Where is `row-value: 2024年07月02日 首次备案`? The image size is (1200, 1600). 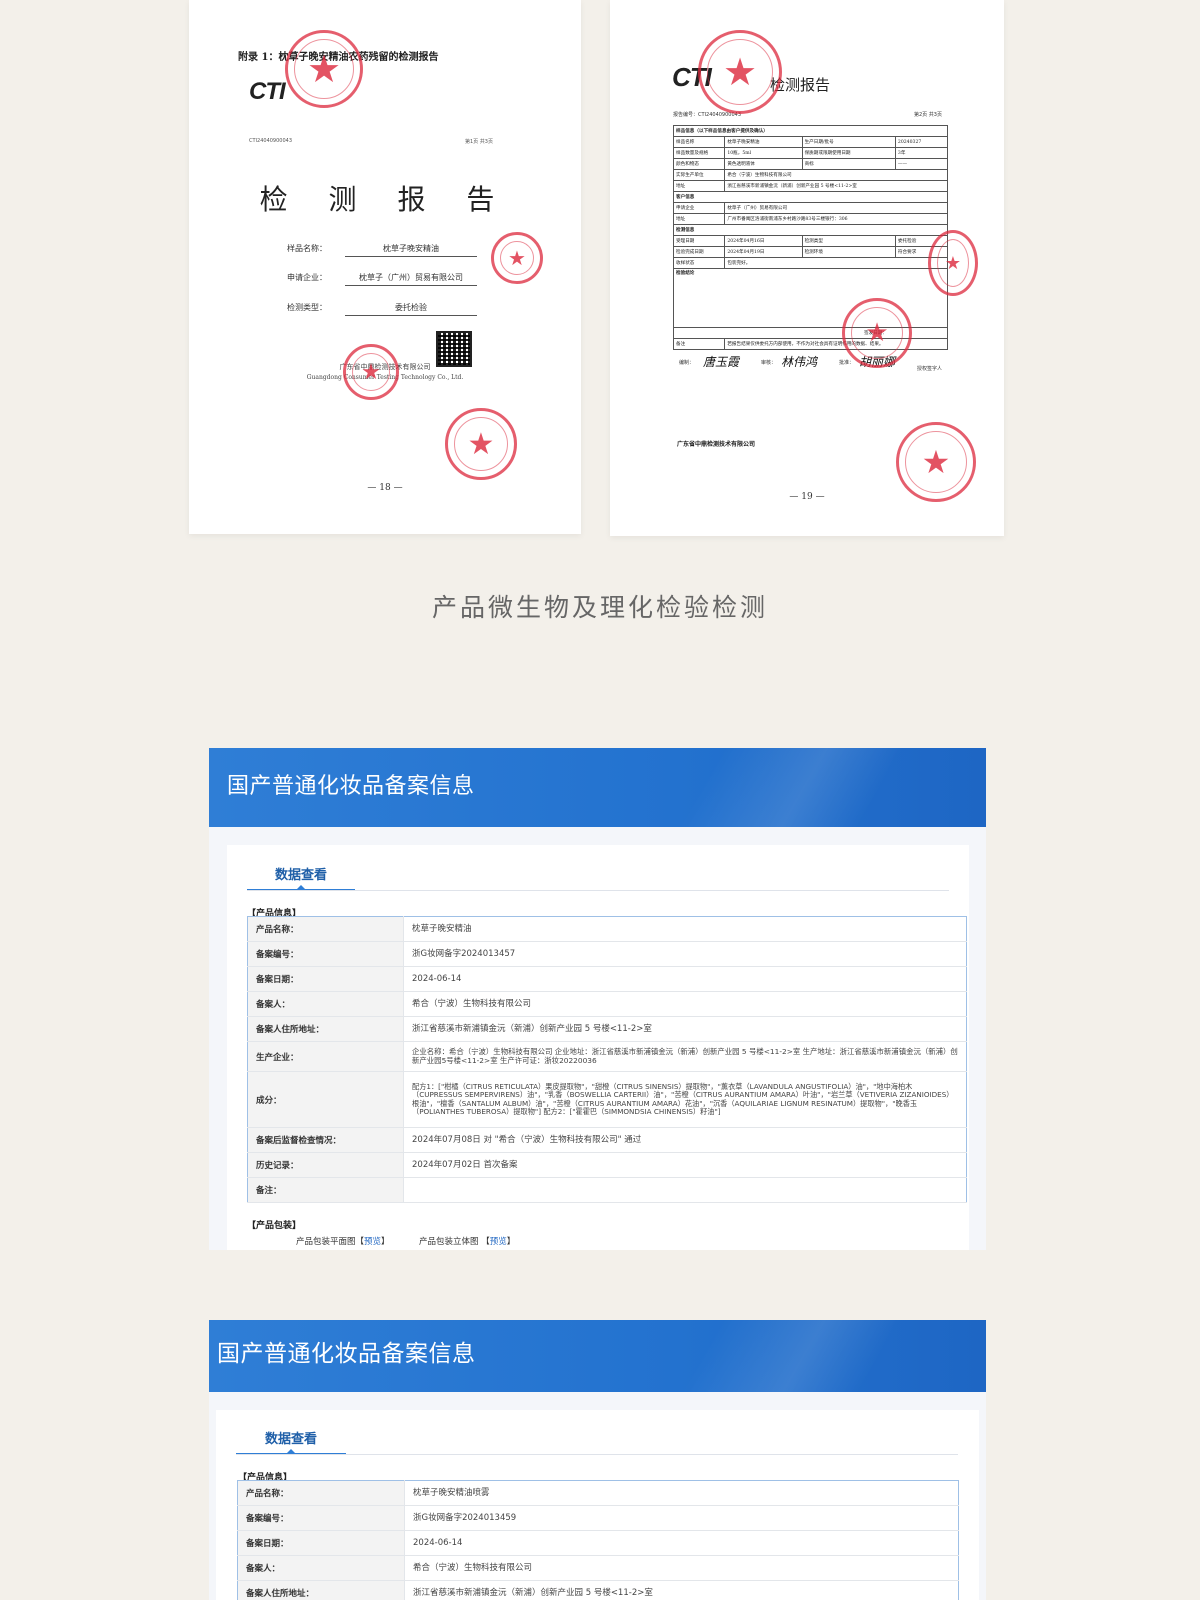 row-value: 2024年07月02日 首次备案 is located at coordinates (685, 1165).